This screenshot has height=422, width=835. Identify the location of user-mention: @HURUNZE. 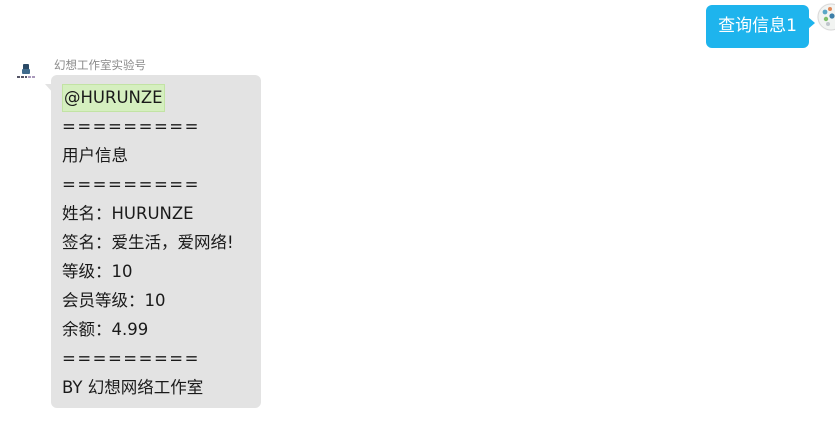
(113, 98).